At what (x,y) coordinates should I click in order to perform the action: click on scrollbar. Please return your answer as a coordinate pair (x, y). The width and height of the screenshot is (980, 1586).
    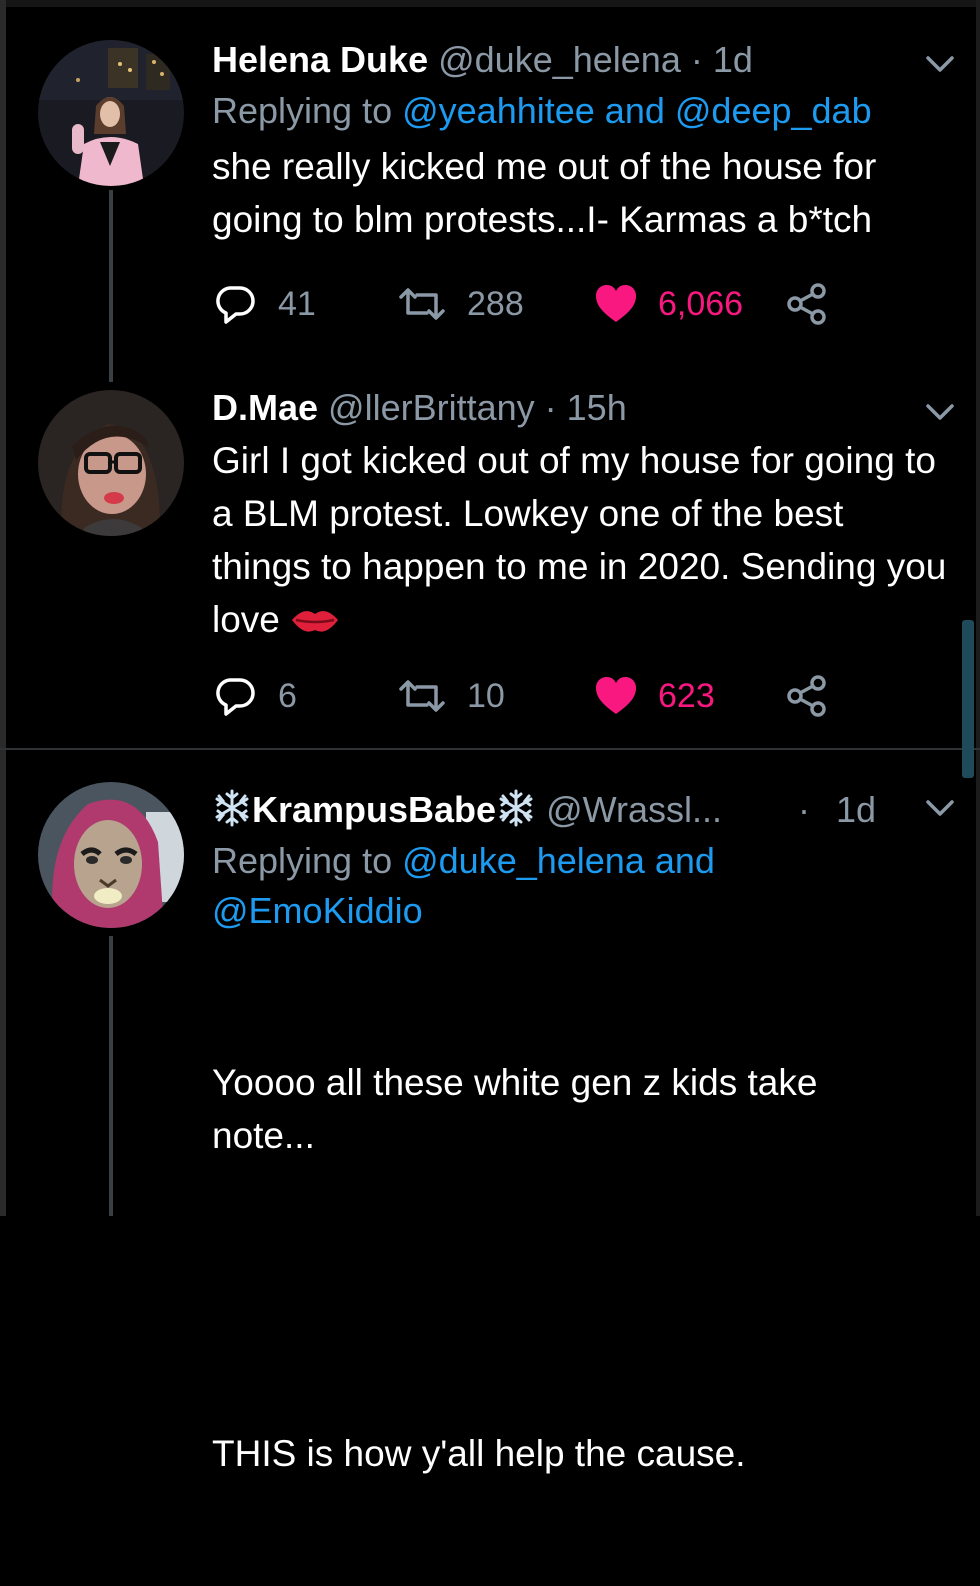
    Looking at the image, I should click on (968, 699).